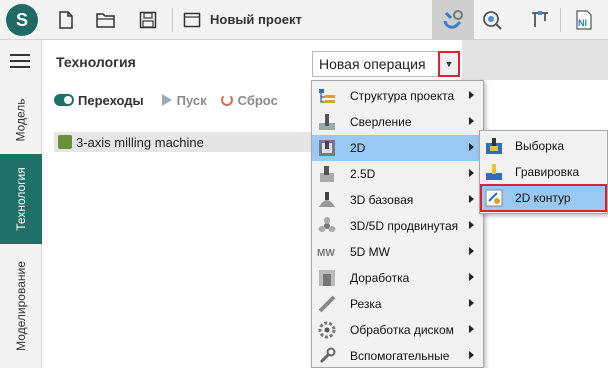  Describe the element at coordinates (358, 148) in the screenshot. I see `menu-item-label: 2D` at that location.